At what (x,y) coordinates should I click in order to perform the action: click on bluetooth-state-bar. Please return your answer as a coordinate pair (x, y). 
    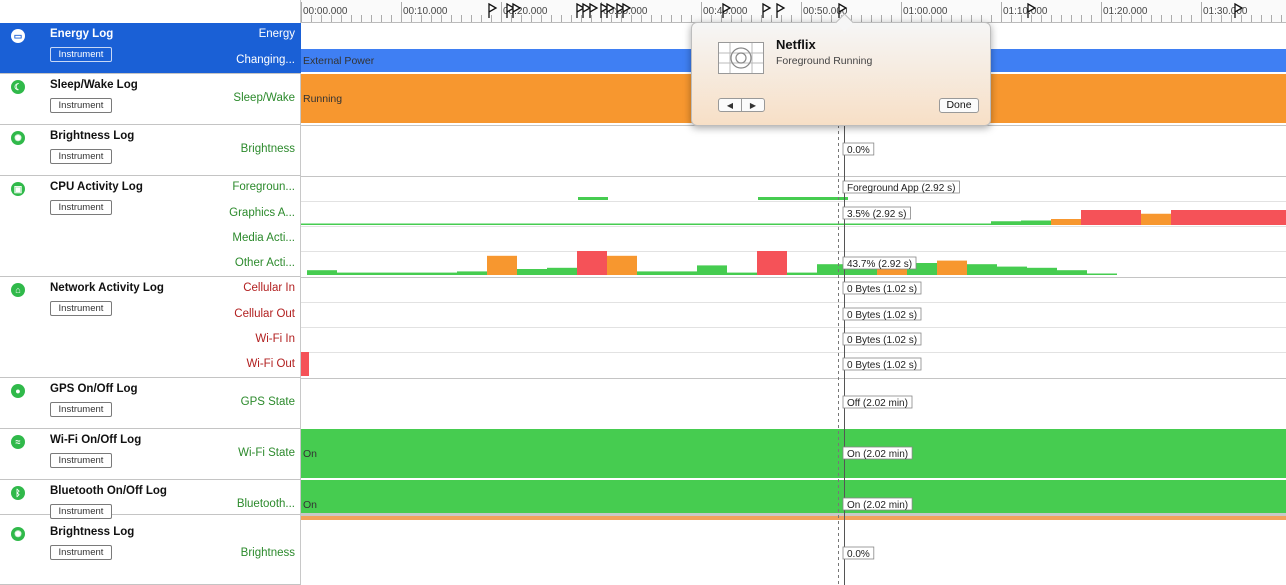
    Looking at the image, I should click on (793, 496).